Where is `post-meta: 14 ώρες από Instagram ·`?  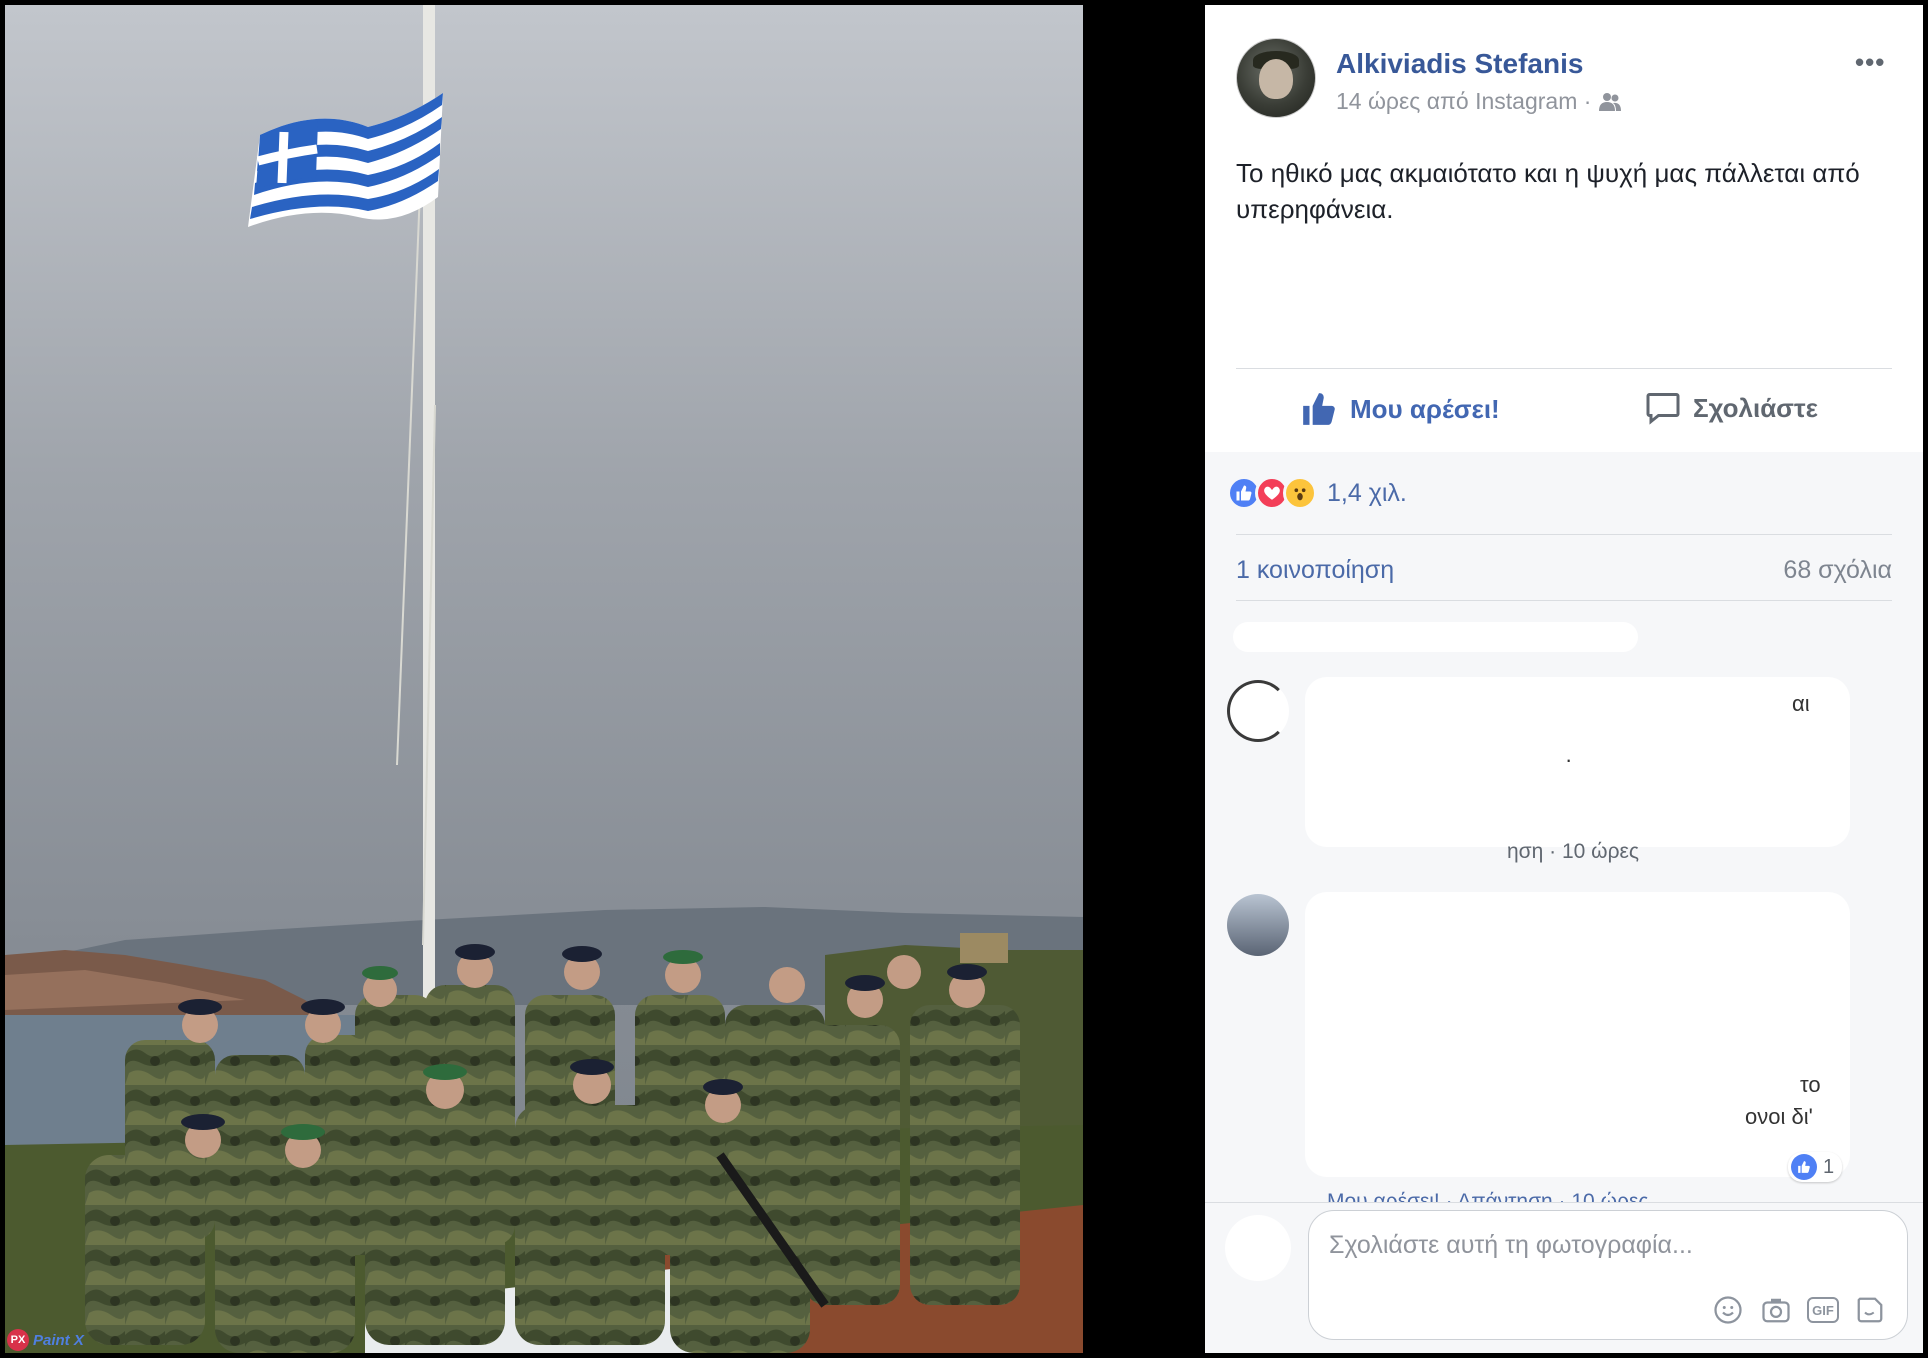 post-meta: 14 ώρες από Instagram · is located at coordinates (1479, 101).